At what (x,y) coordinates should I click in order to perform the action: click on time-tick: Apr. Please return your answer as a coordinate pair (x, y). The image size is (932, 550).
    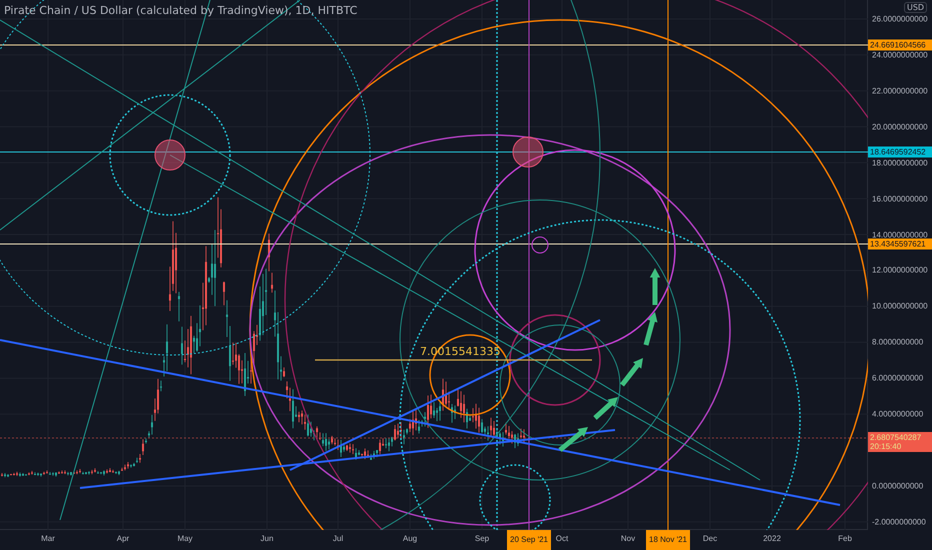
    Looking at the image, I should click on (123, 538).